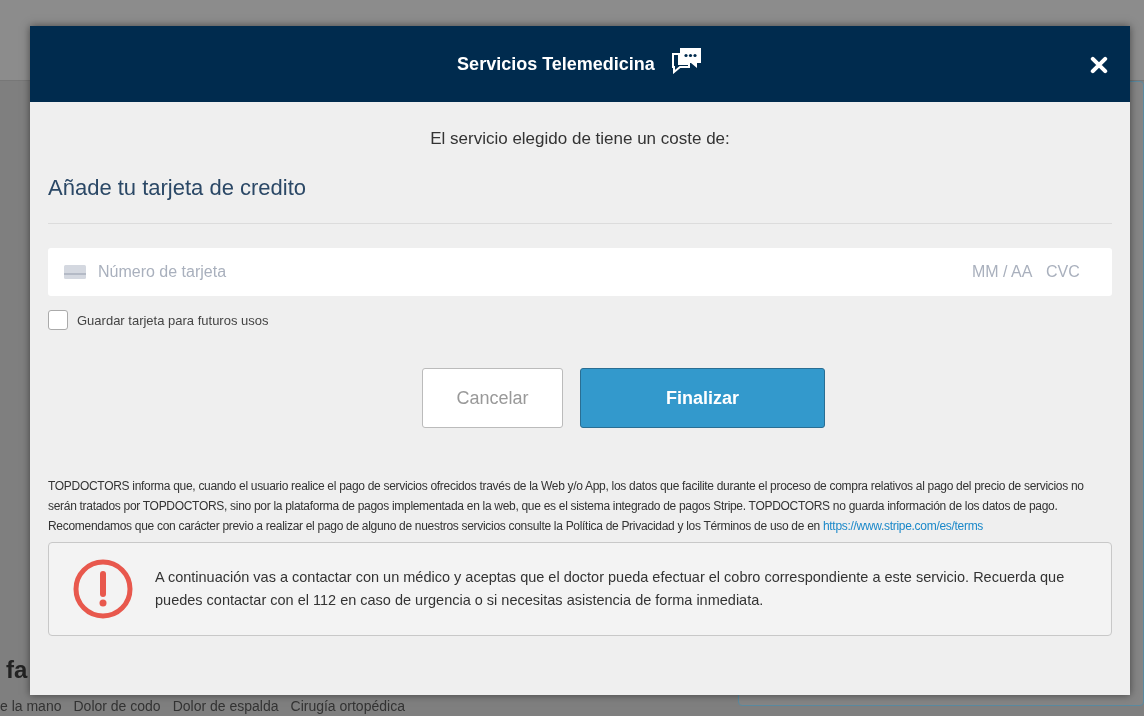 Image resolution: width=1144 pixels, height=716 pixels. Describe the element at coordinates (903, 526) in the screenshot. I see `terms-link: https://www.stripe.com/es/terms` at that location.